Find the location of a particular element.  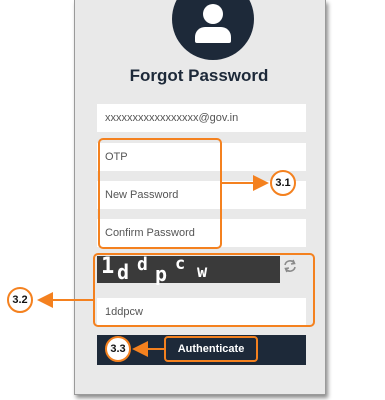

page-title: Forgot Password is located at coordinates (199, 75).